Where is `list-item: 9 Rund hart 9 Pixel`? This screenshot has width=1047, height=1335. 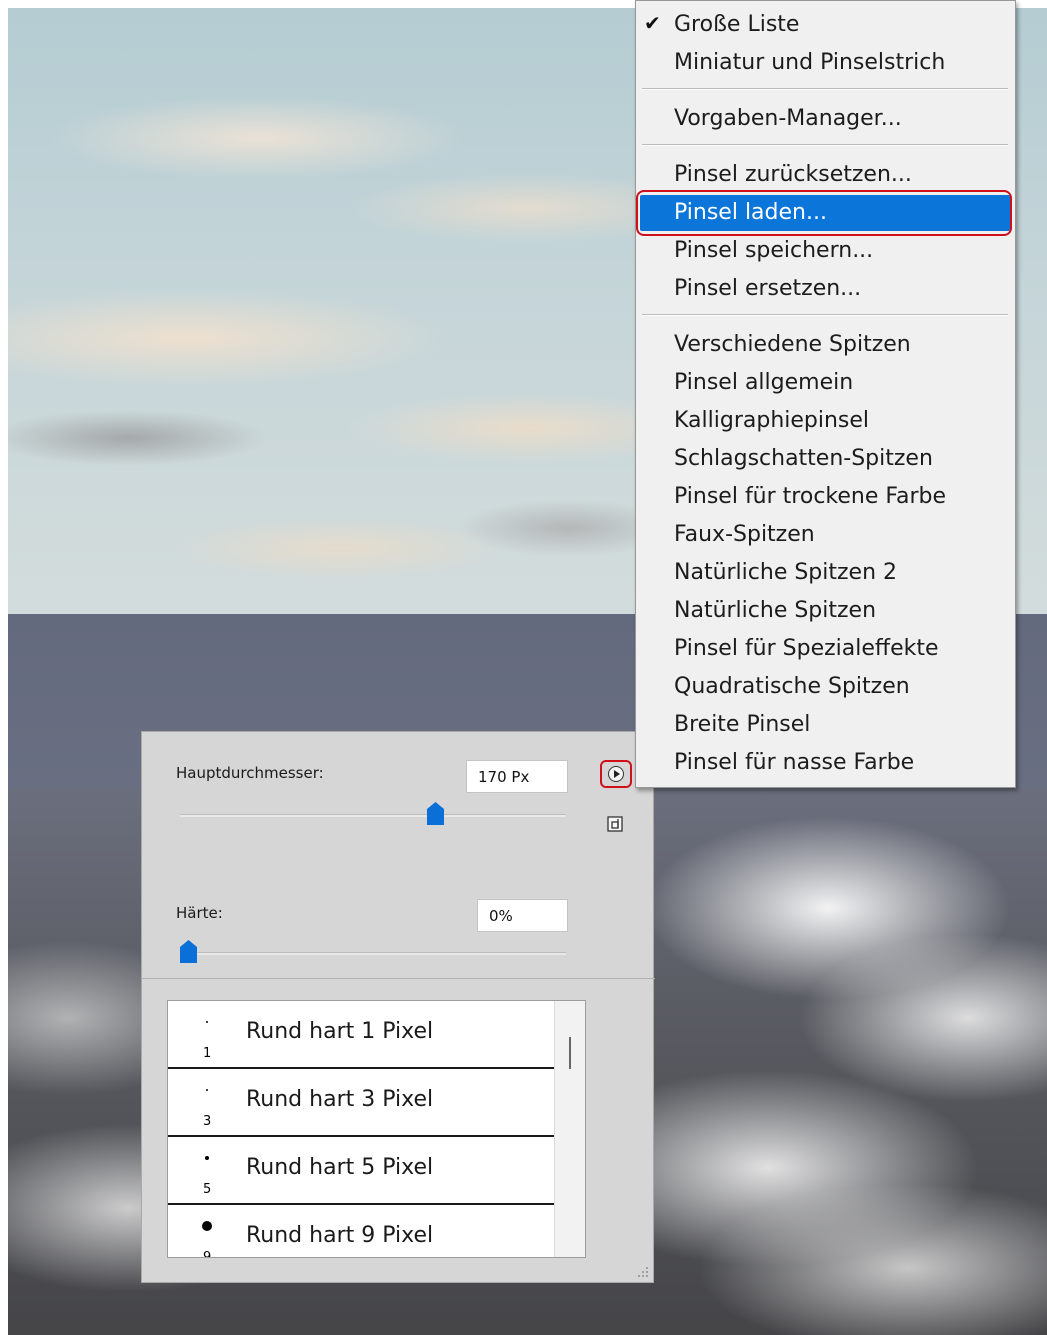 list-item: 9 Rund hart 9 Pixel is located at coordinates (361, 1231).